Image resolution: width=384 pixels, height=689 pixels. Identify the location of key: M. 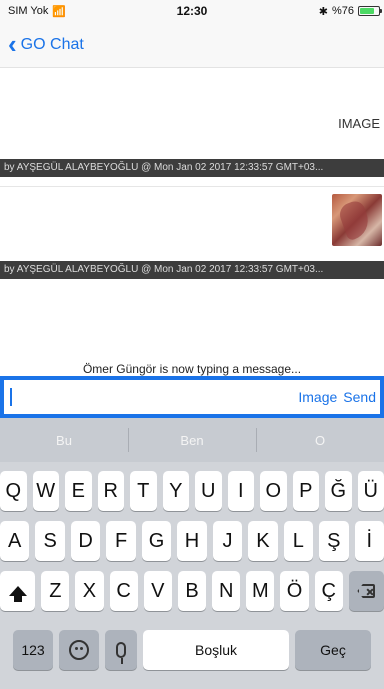
(260, 591).